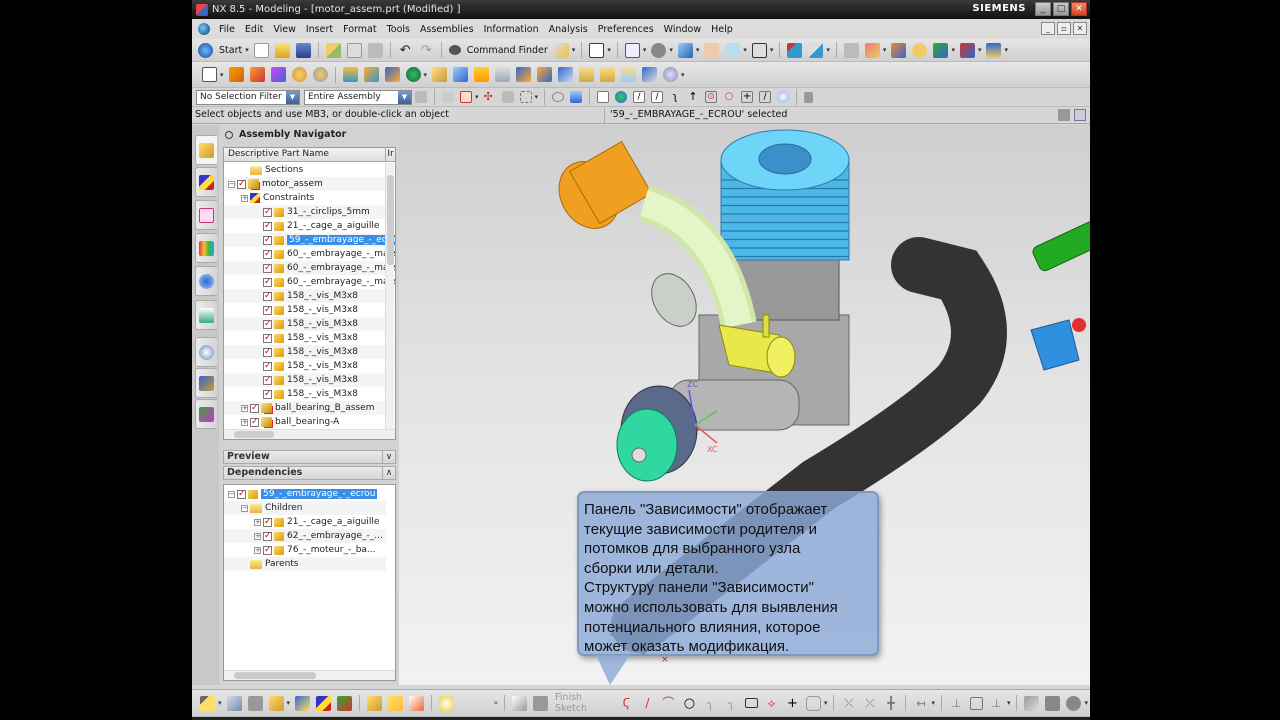 This screenshot has width=1280, height=720. I want to click on fillet-icon: ╮, so click(710, 703).